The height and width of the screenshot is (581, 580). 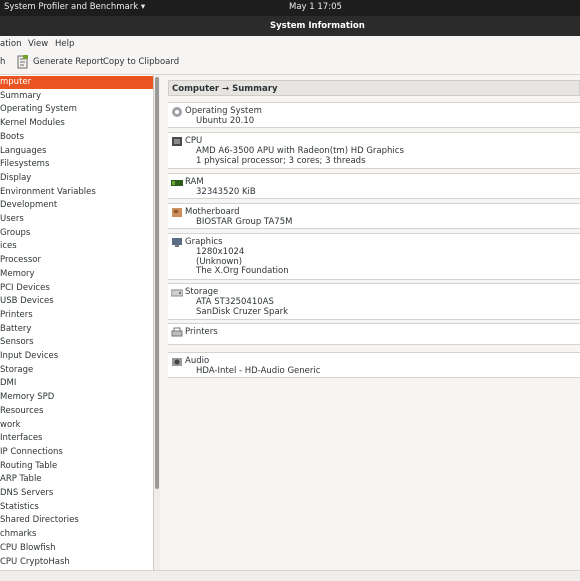 I want to click on window-titlebar: System Information, so click(x=290, y=26).